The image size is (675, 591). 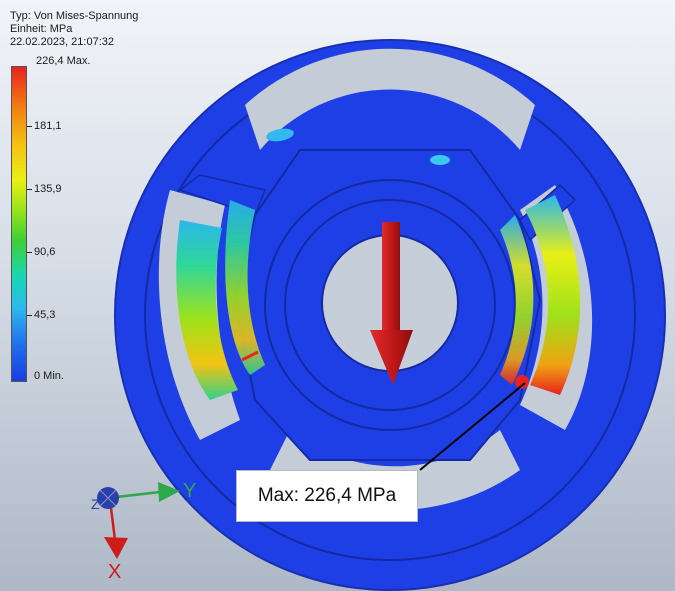 I want to click on result-type: Typ: Von Mises-Spannung, so click(x=74, y=16).